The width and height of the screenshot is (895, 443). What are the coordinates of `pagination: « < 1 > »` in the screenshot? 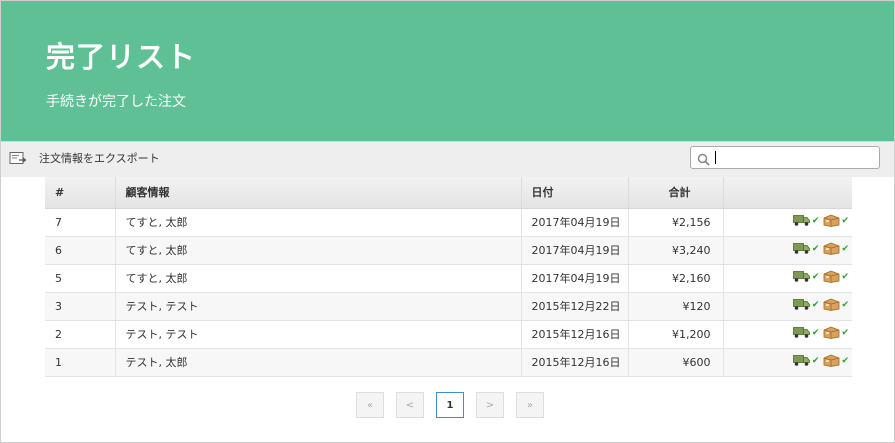 It's located at (450, 405).